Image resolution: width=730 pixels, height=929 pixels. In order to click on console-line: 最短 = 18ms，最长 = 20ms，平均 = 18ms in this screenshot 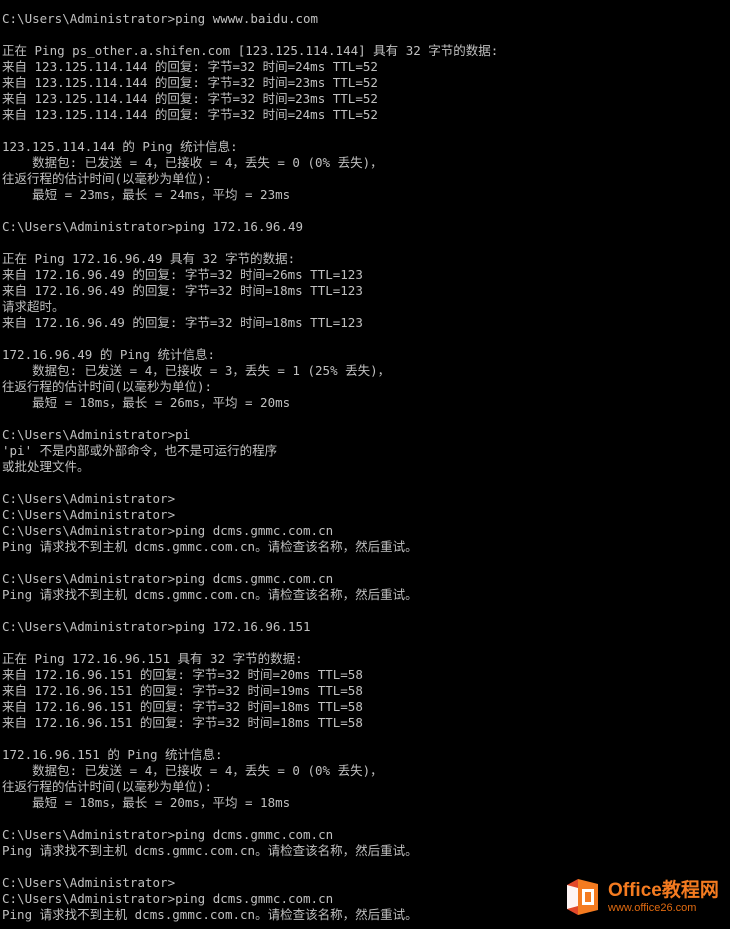, I will do `click(146, 802)`.